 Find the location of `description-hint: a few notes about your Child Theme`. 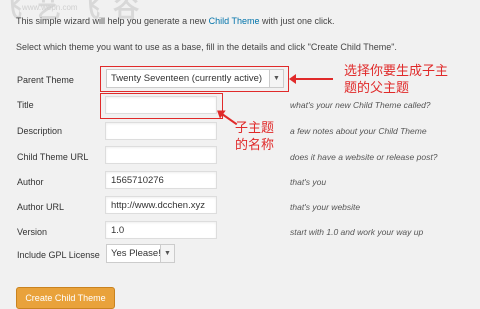

description-hint: a few notes about your Child Theme is located at coordinates (358, 131).